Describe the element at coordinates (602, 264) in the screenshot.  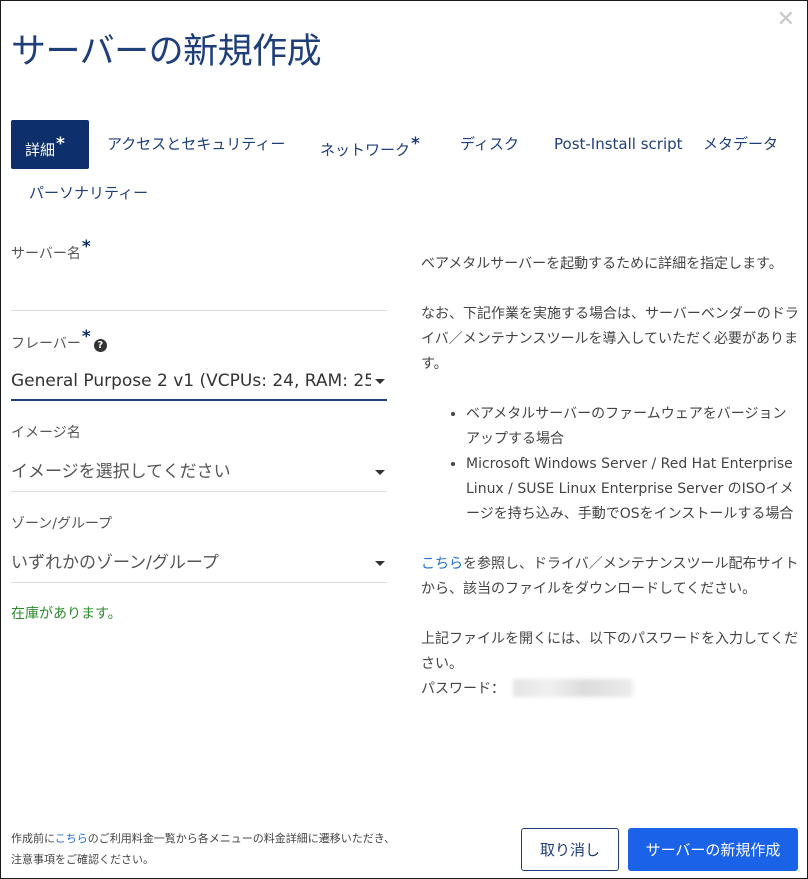
I see `info-intro: ベアメタルサーバーを起動するために詳細を指定します。` at that location.